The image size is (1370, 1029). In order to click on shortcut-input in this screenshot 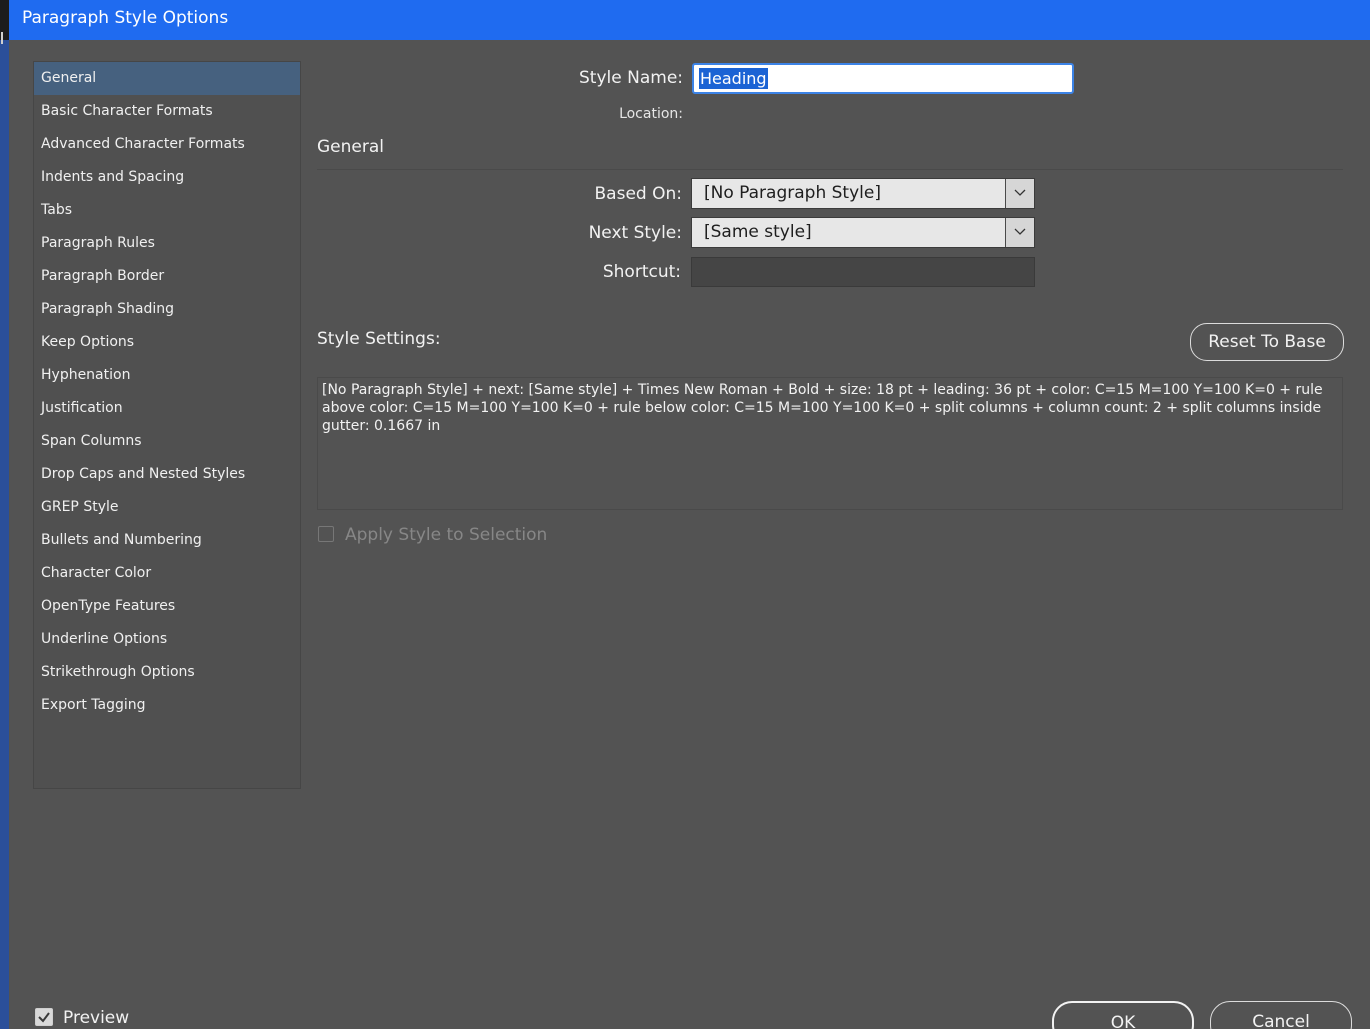, I will do `click(863, 272)`.